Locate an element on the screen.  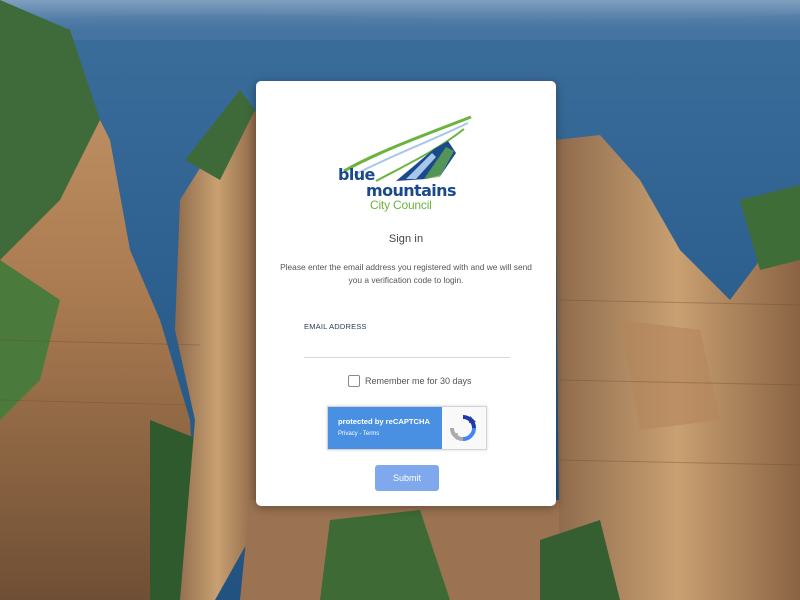
recaptcha-badge: protected by reCAPTCHA Privacy - Terms is located at coordinates (407, 428).